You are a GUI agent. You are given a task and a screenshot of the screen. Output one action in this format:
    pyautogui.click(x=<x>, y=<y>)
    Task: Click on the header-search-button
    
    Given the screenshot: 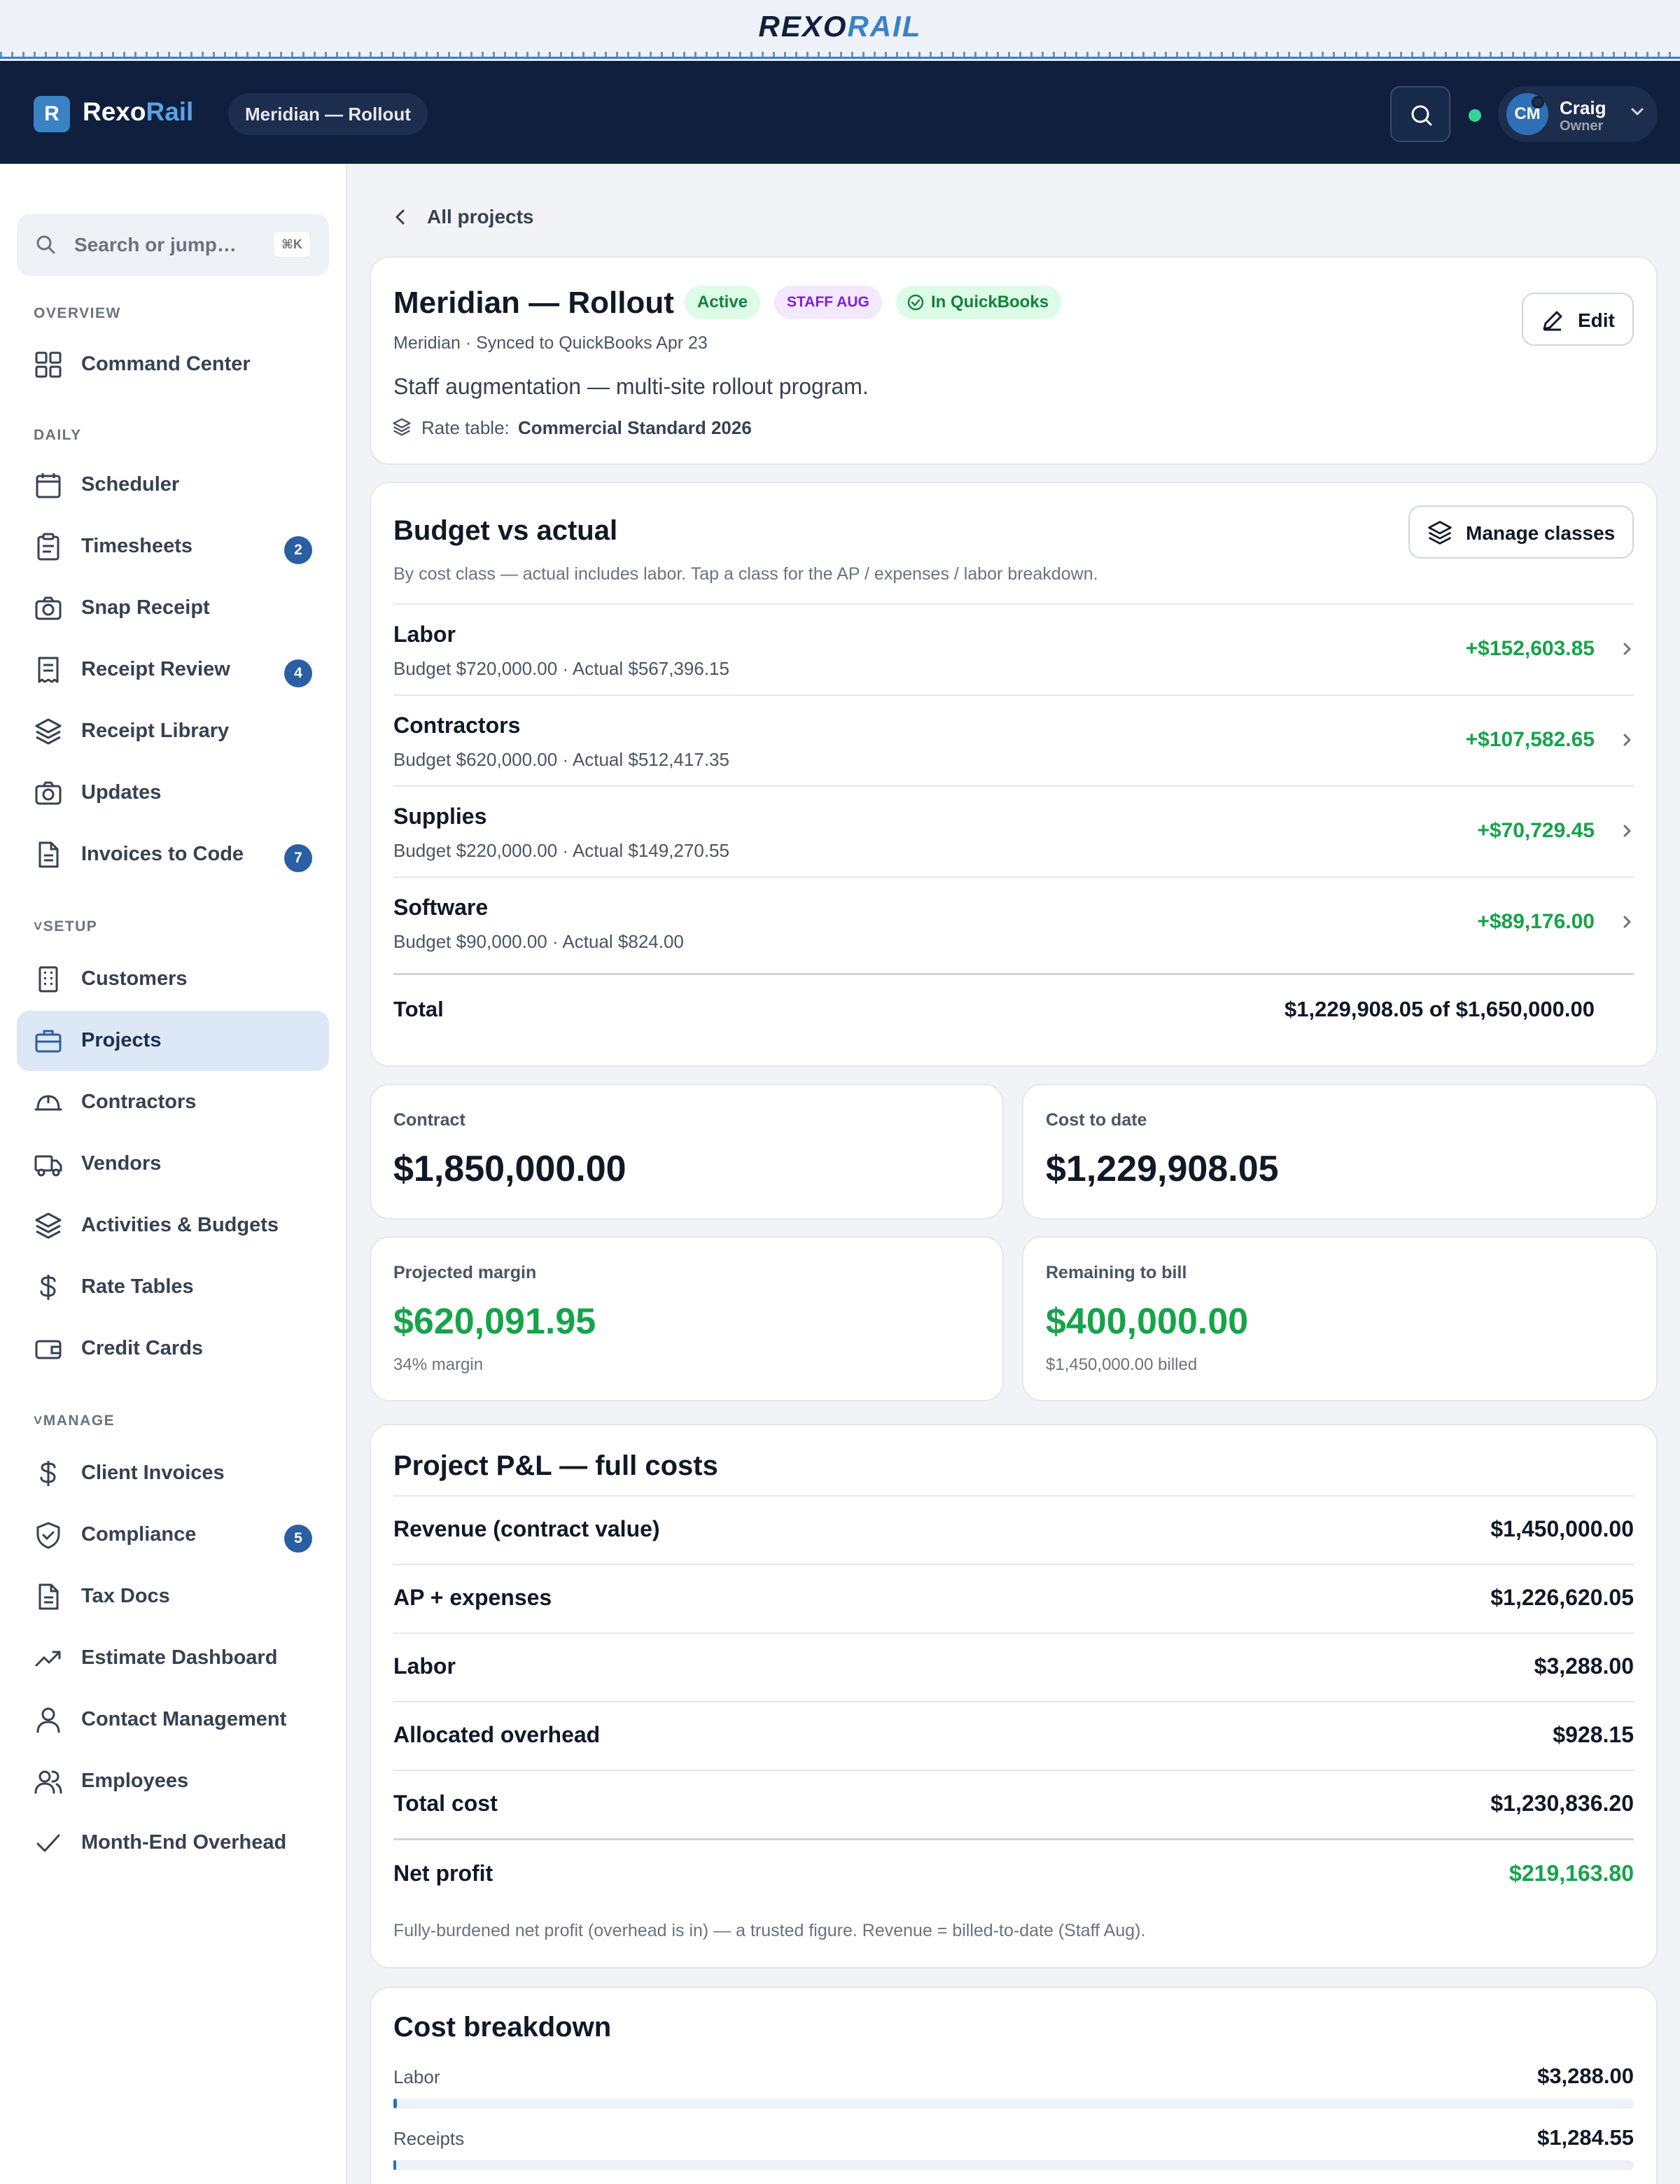 What is the action you would take?
    pyautogui.click(x=1420, y=114)
    